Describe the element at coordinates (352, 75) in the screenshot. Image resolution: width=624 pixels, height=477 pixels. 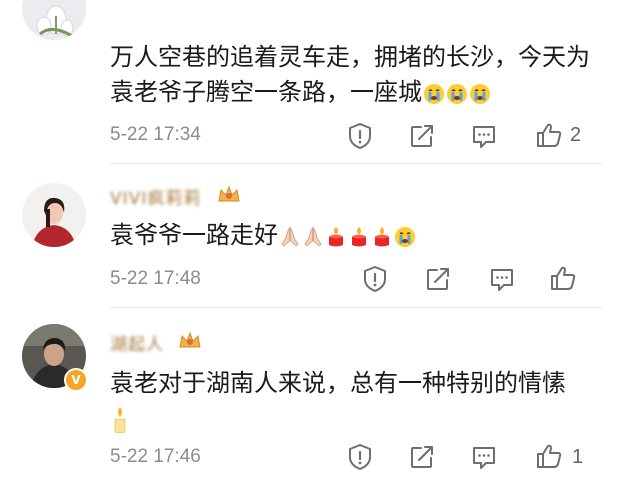
I see `comment-content: 万人空巷的追着灵车走，拥堵的长沙，今天为袁老爷子腾空一条路，一座城` at that location.